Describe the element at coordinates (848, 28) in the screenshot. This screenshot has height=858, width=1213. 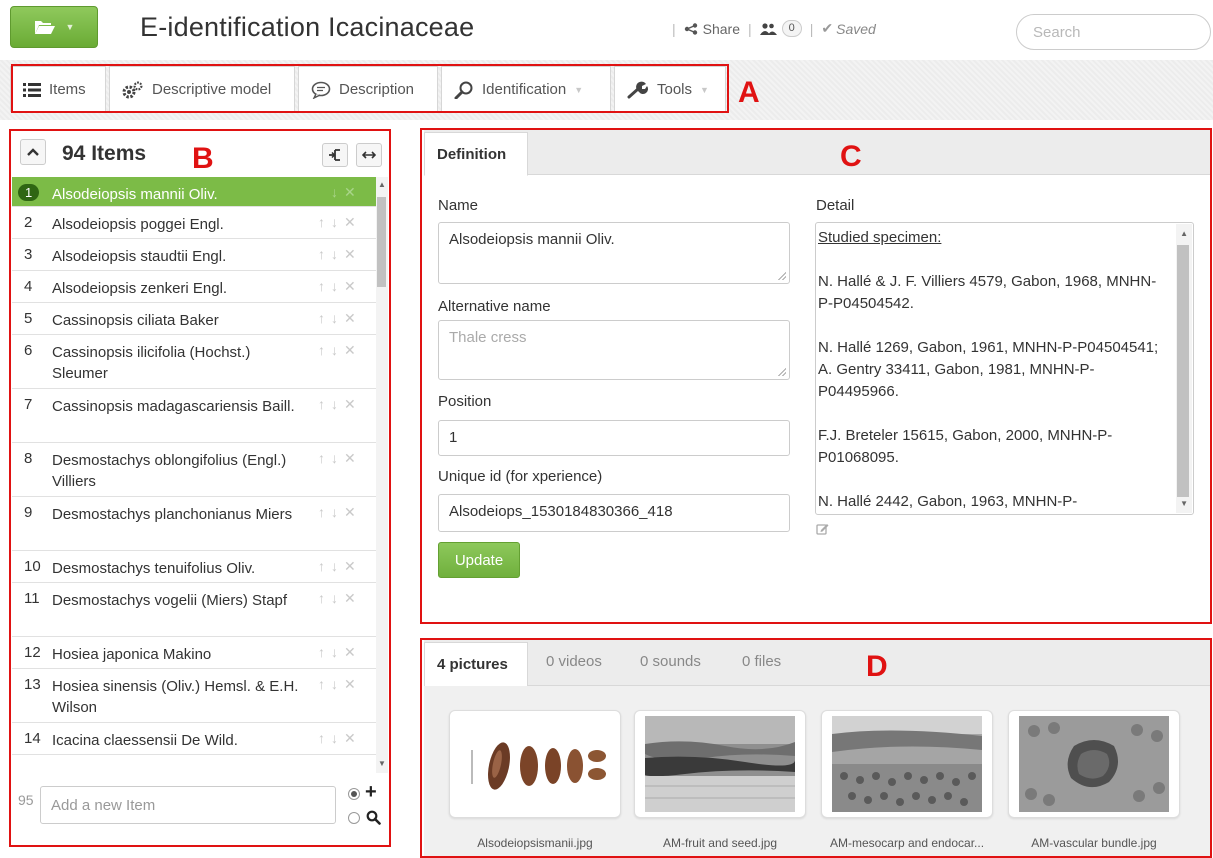
I see `saved-status: ✔ Saved` at that location.